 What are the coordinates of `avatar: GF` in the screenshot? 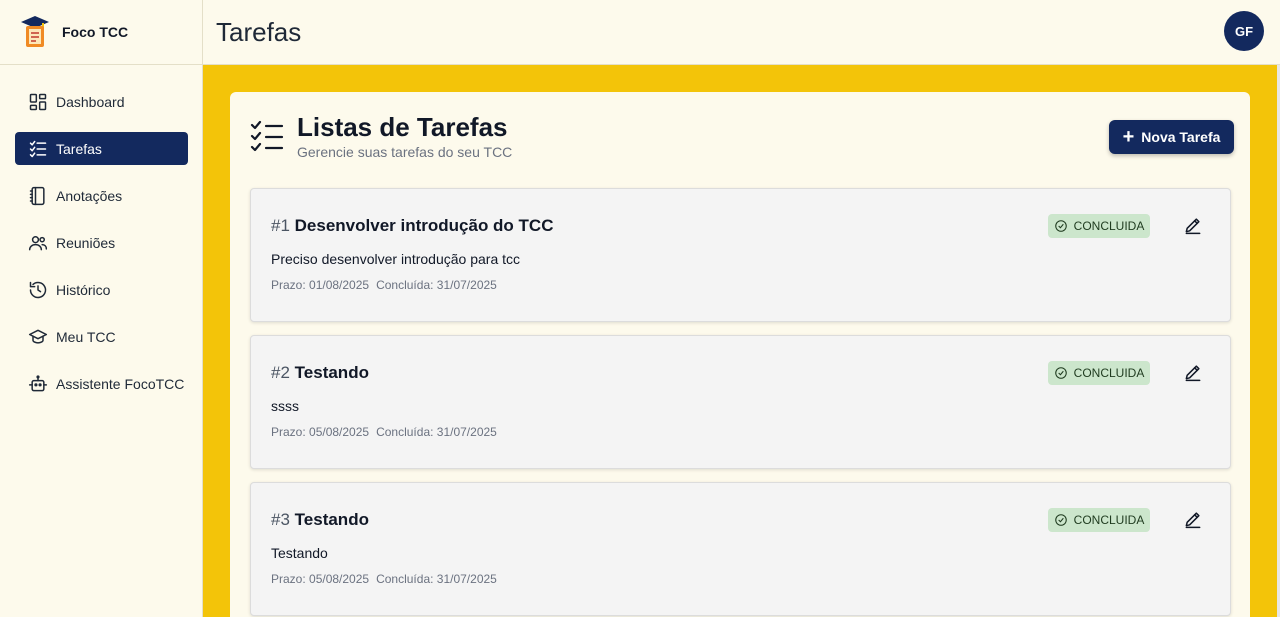 It's located at (1244, 31).